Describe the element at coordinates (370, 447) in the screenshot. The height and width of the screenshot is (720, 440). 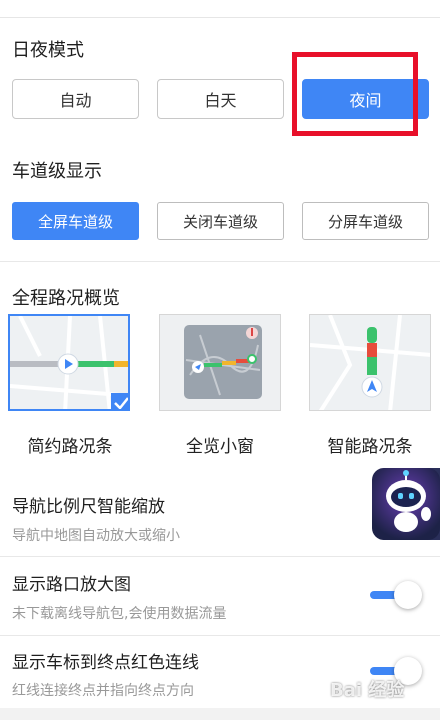
I see `overview-smart-bar-label: 智能路况条` at that location.